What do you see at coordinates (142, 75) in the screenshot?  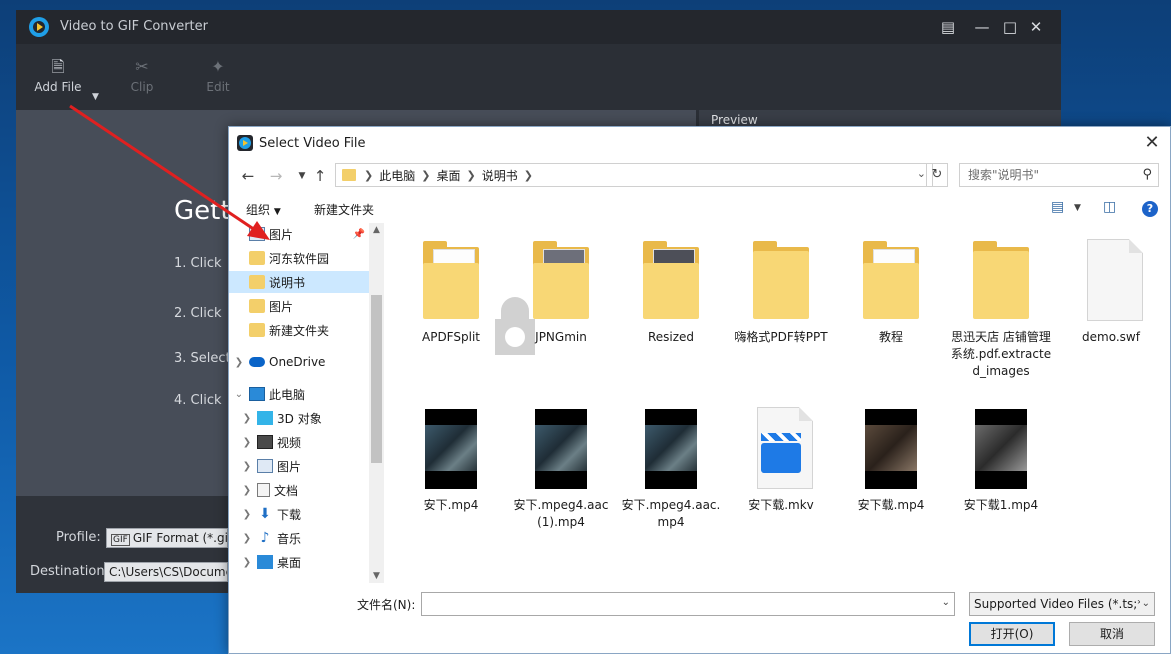 I see `clip-button: ✂ Clip` at bounding box center [142, 75].